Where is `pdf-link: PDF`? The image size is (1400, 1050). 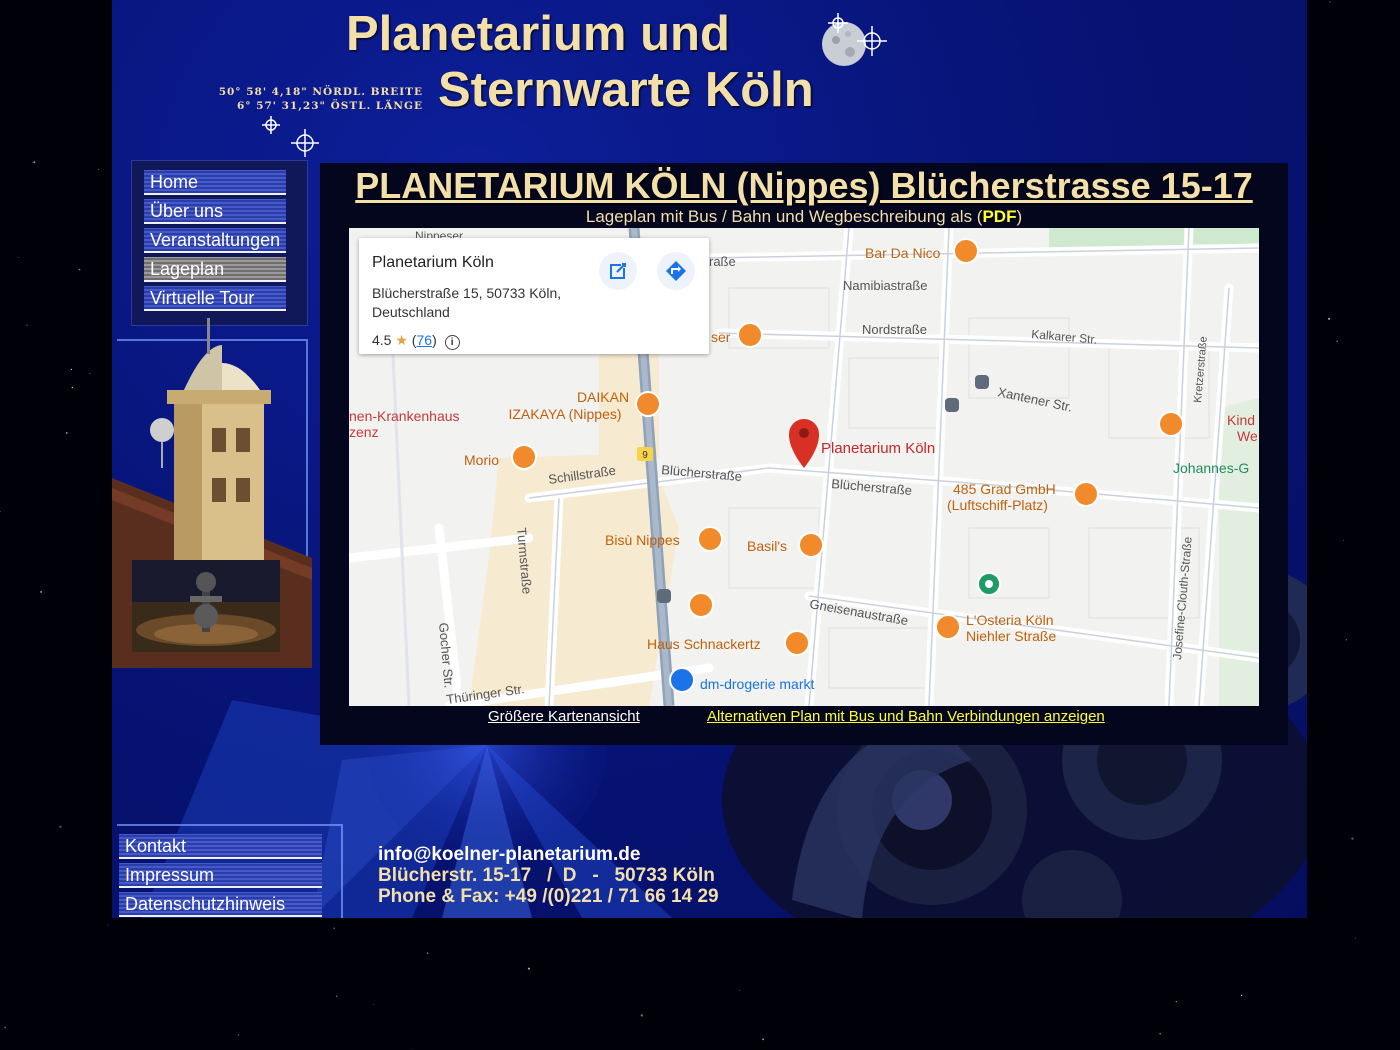 pdf-link: PDF is located at coordinates (999, 216).